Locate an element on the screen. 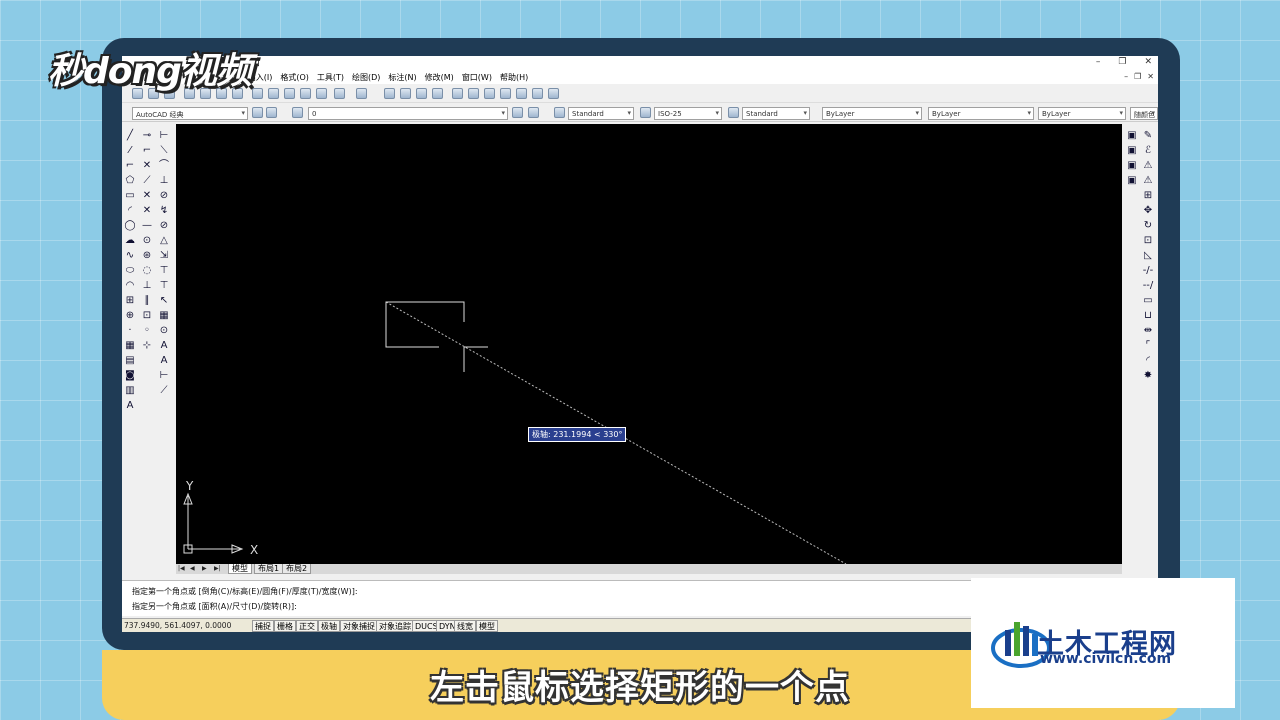 The image size is (1280, 720). snap-perpendicular-icon: ⊛ is located at coordinates (147, 256).